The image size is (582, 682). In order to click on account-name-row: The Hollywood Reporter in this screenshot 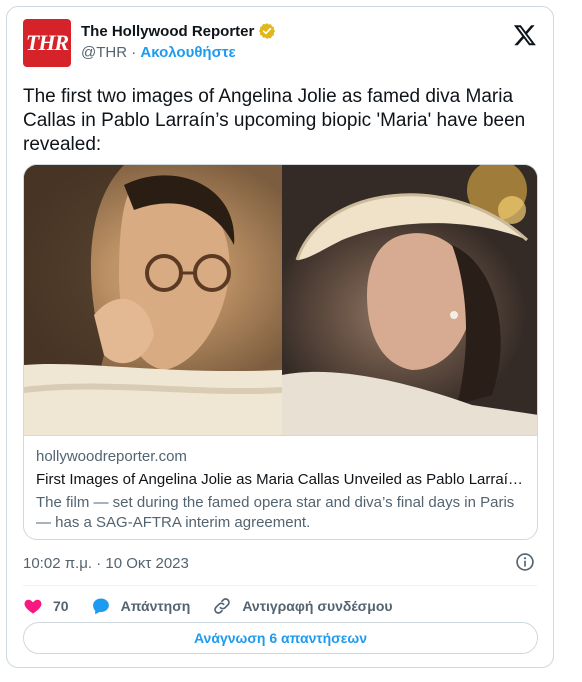, I will do `click(178, 31)`.